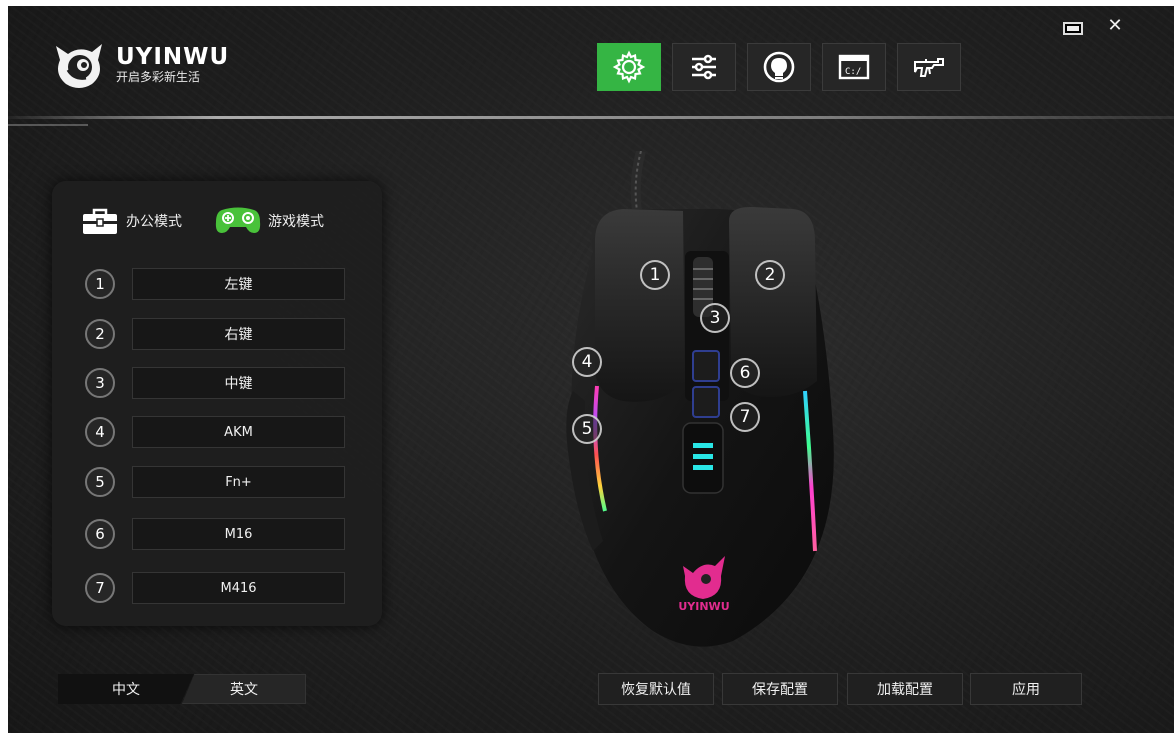 Image resolution: width=1174 pixels, height=735 pixels. I want to click on language-chinese-tab: 中文, so click(126, 689).